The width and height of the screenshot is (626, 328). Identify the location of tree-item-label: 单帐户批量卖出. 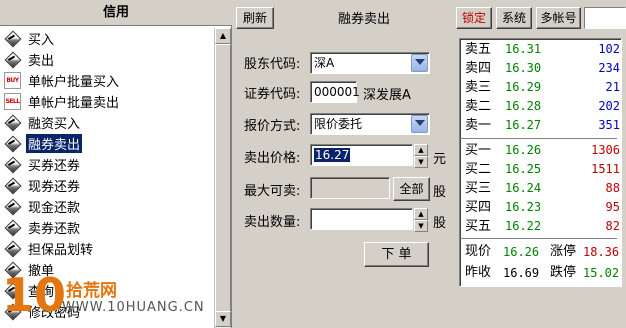
(74, 103).